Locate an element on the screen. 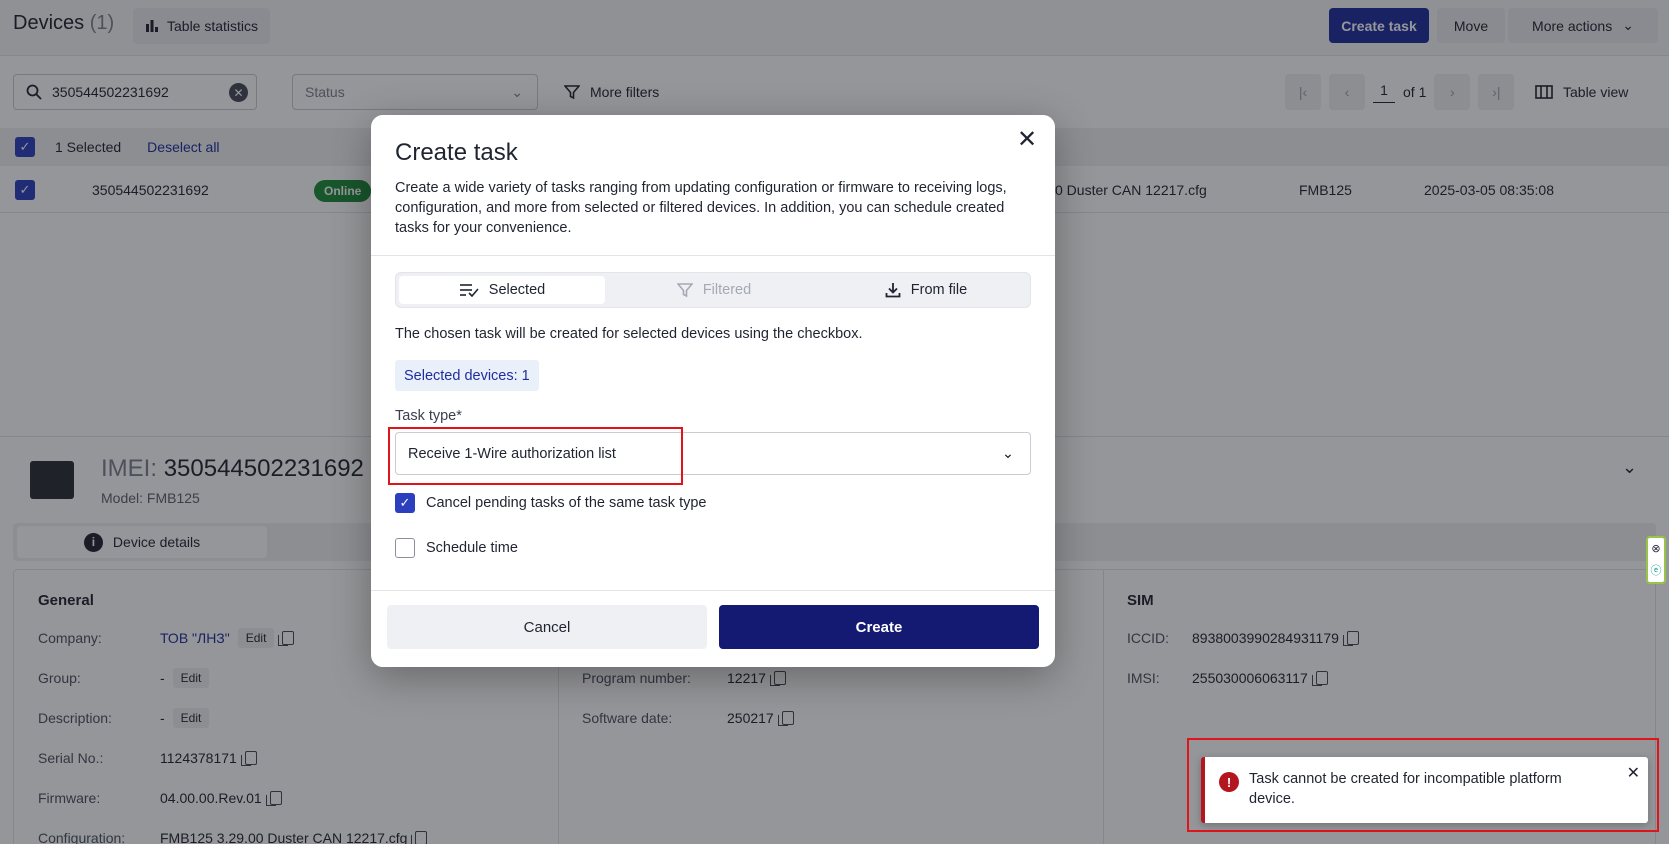  cancel-button: Cancel is located at coordinates (547, 627).